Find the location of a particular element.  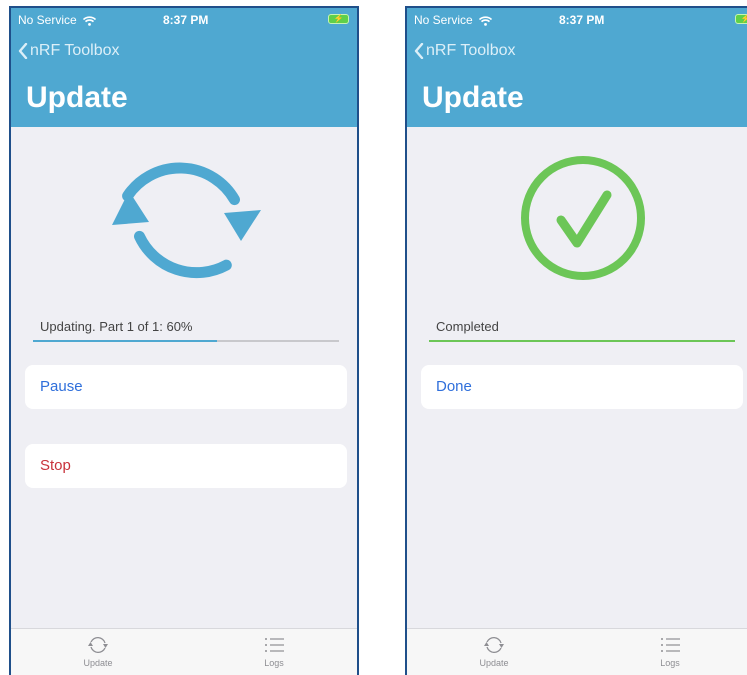

progress-label: Completed is located at coordinates (467, 326).